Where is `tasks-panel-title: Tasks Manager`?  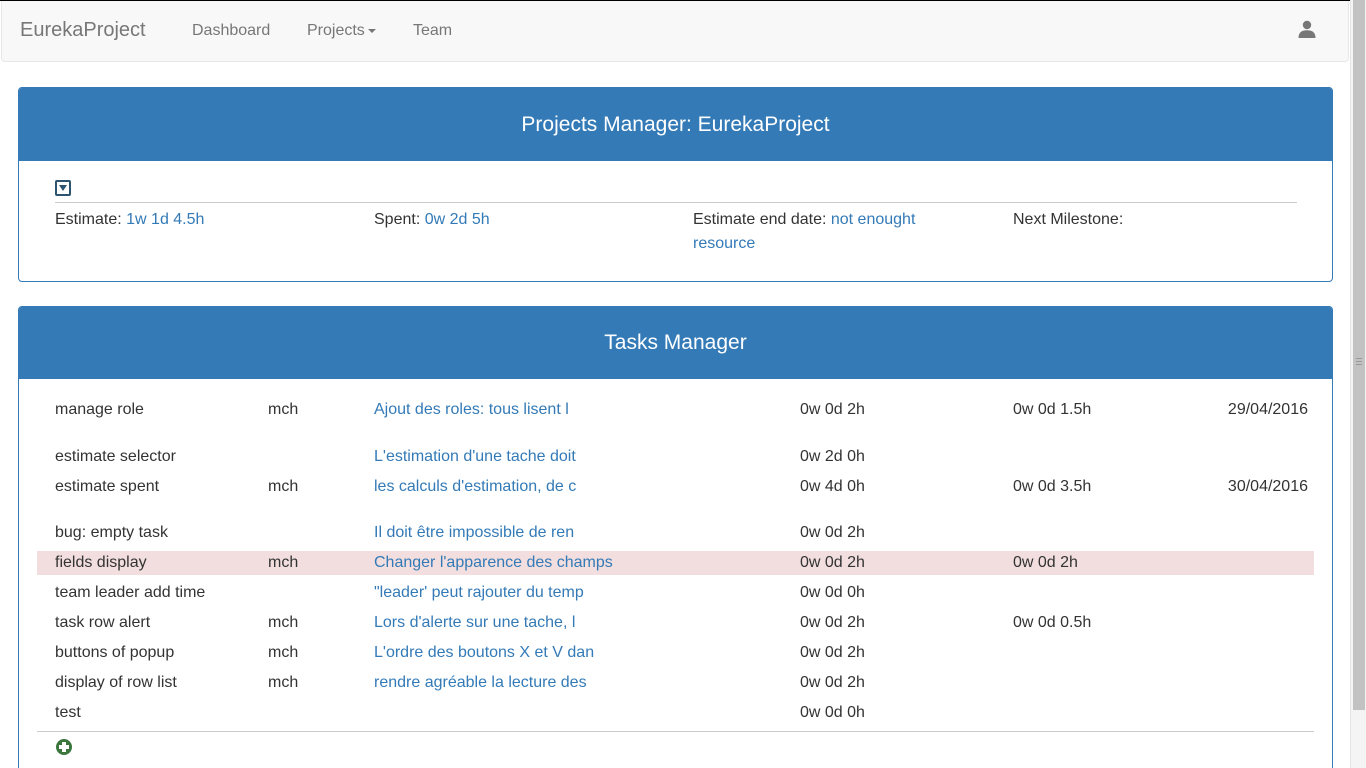 tasks-panel-title: Tasks Manager is located at coordinates (675, 343).